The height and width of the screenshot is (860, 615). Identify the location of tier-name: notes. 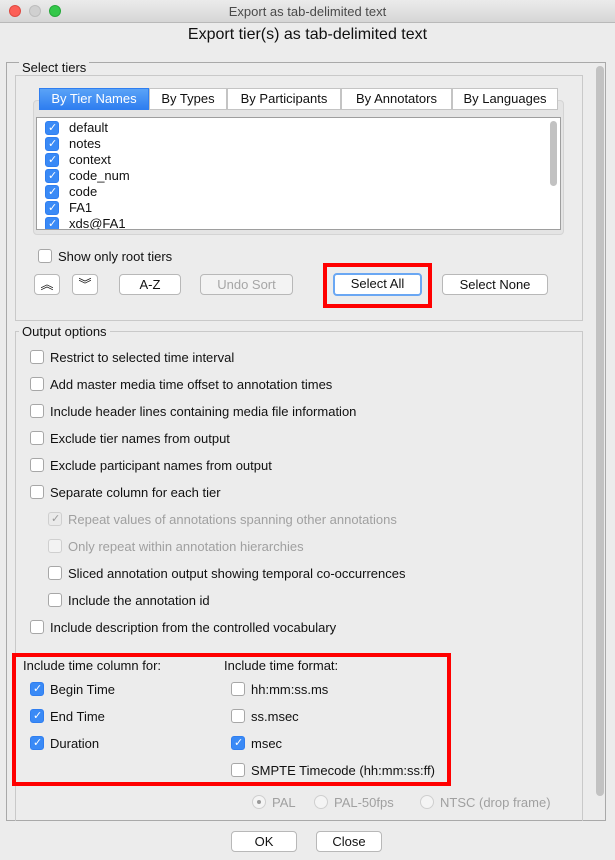
(85, 143).